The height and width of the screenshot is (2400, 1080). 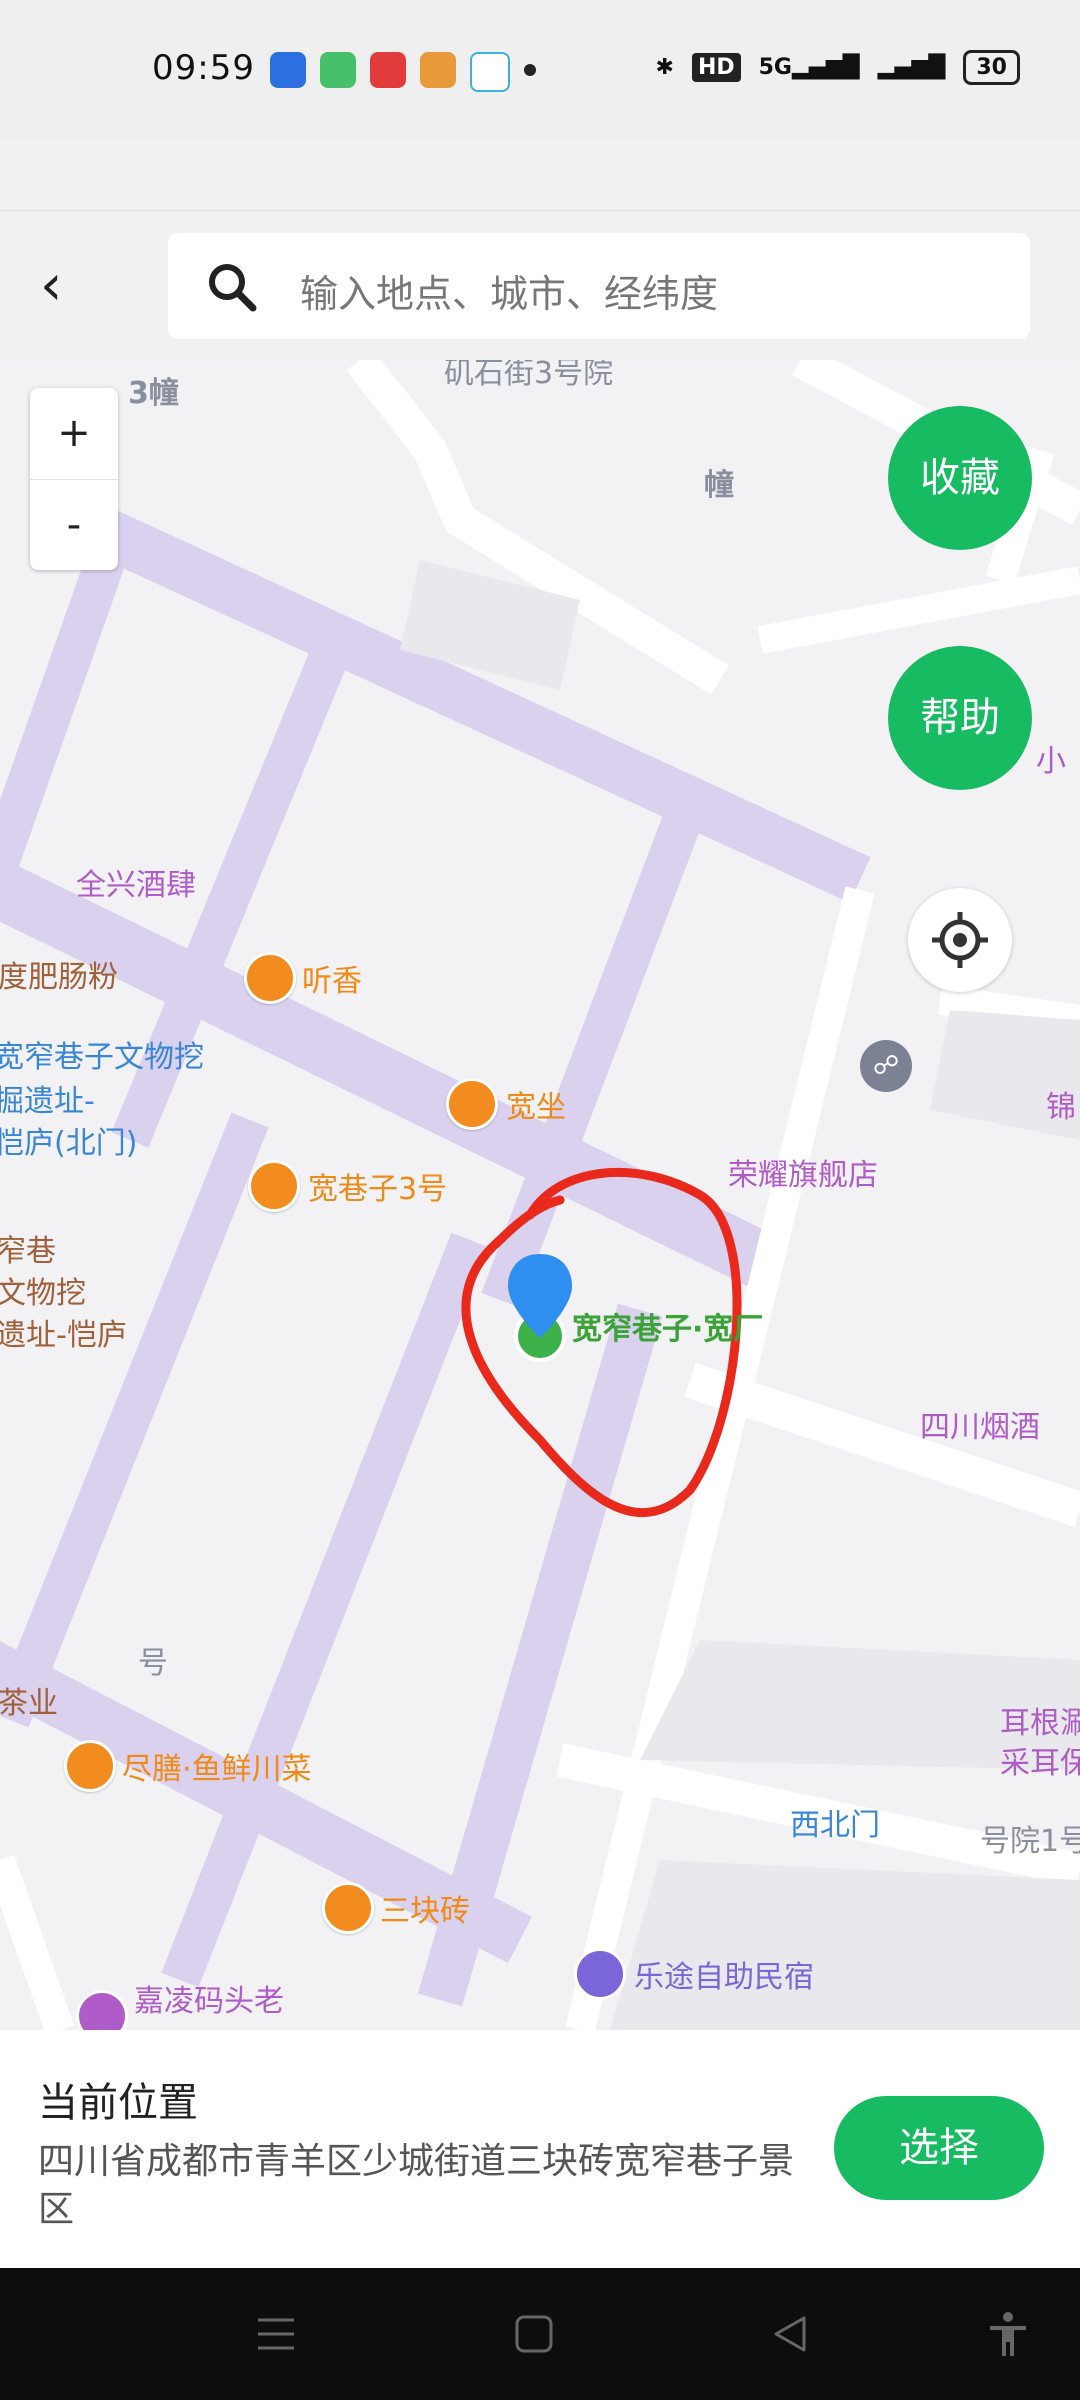 What do you see at coordinates (775, 67) in the screenshot?
I see `network-label: 5G` at bounding box center [775, 67].